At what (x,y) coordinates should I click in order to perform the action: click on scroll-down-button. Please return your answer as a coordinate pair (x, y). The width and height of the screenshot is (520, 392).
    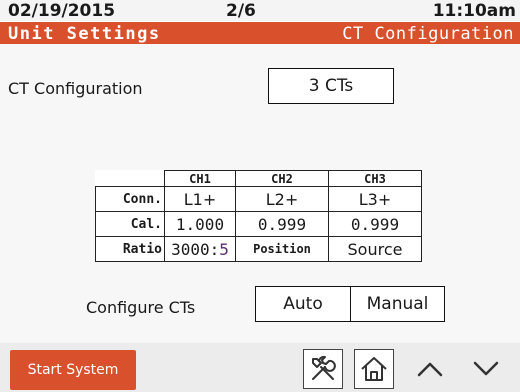
    Looking at the image, I should click on (486, 369).